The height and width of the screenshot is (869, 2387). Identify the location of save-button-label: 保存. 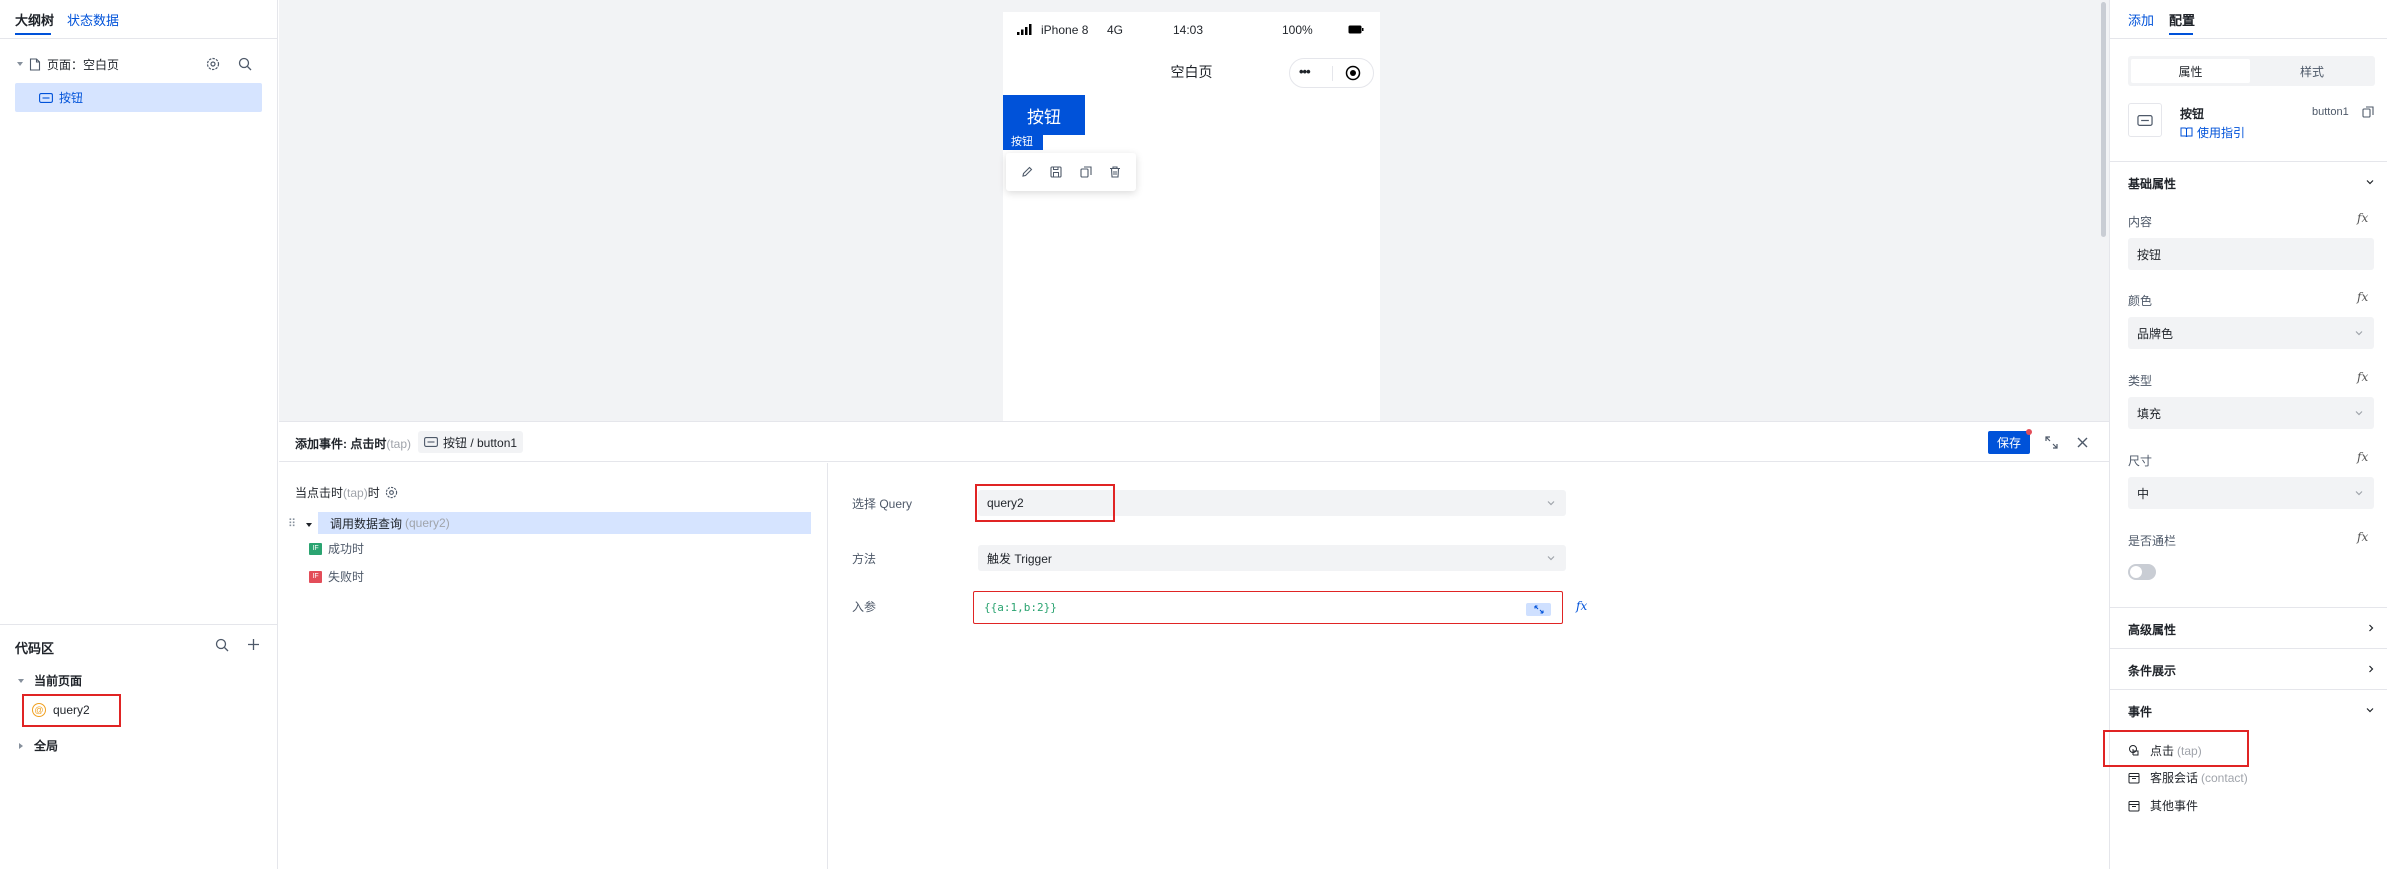
(2008, 443).